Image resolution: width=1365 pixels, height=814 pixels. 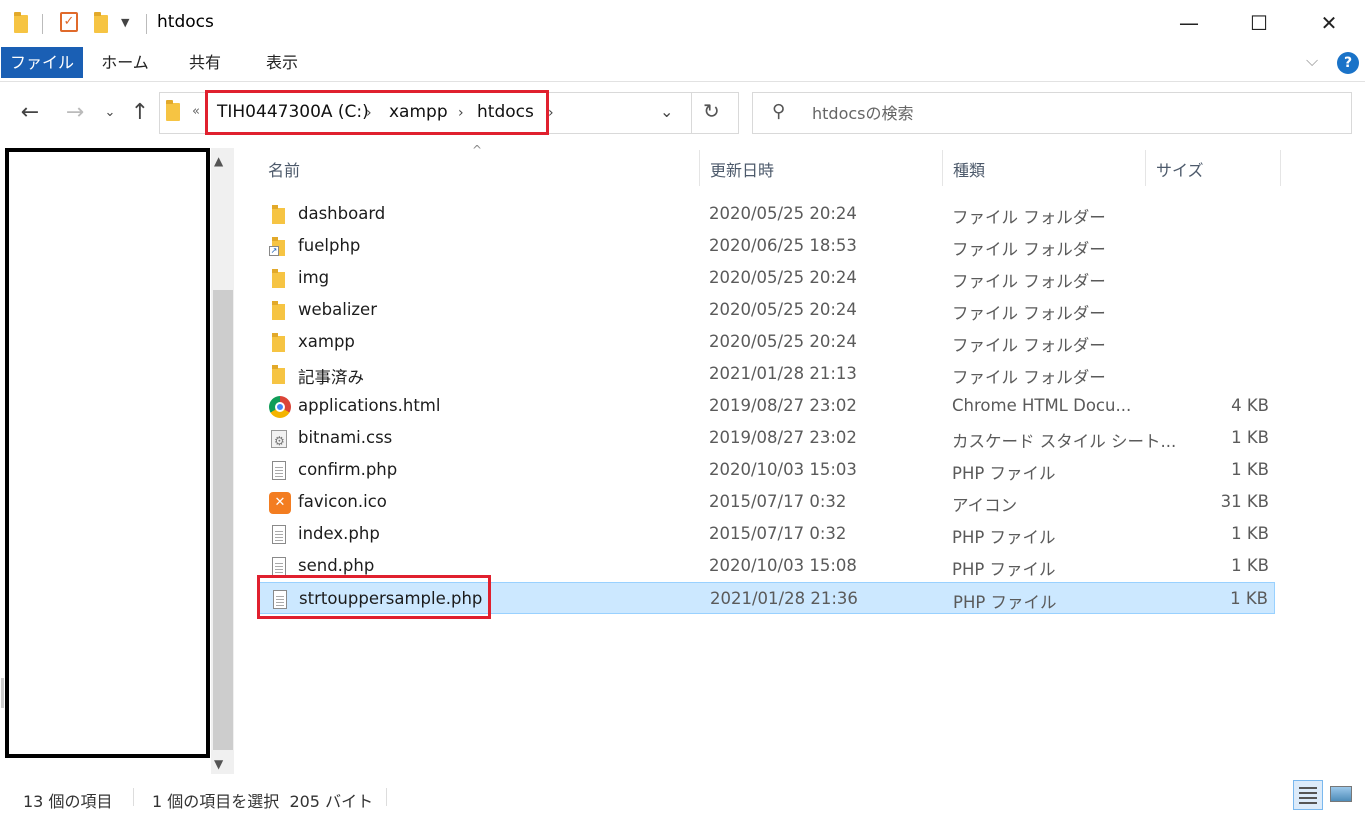 What do you see at coordinates (75, 113) in the screenshot?
I see `forward-button: →` at bounding box center [75, 113].